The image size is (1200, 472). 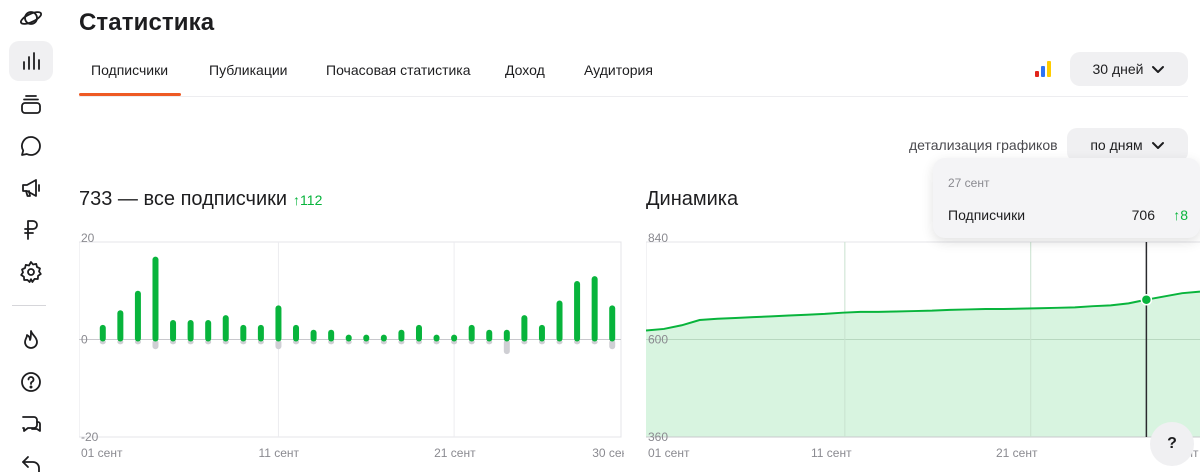 What do you see at coordinates (983, 145) in the screenshot?
I see `detail-label: детализация графиков` at bounding box center [983, 145].